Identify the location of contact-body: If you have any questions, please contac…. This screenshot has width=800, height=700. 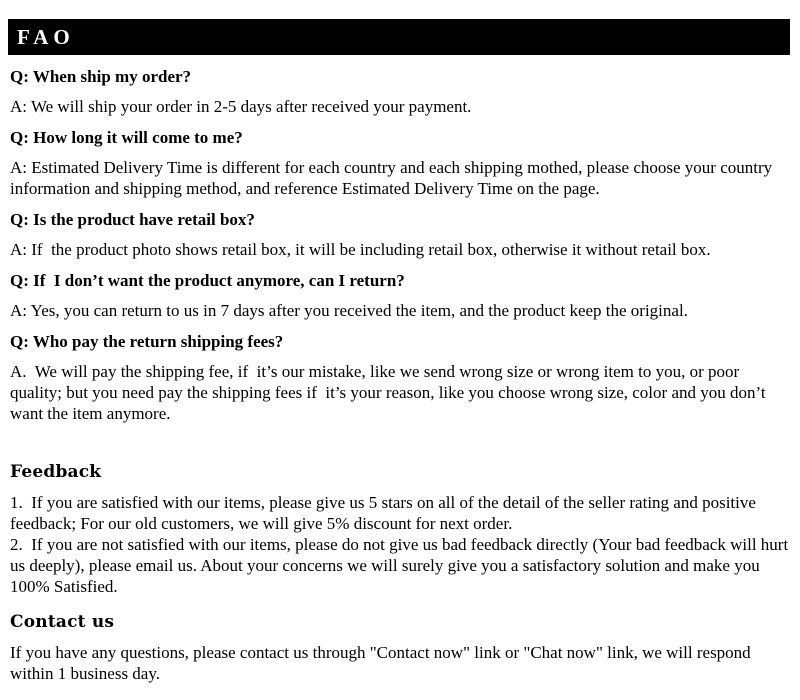
(382, 663).